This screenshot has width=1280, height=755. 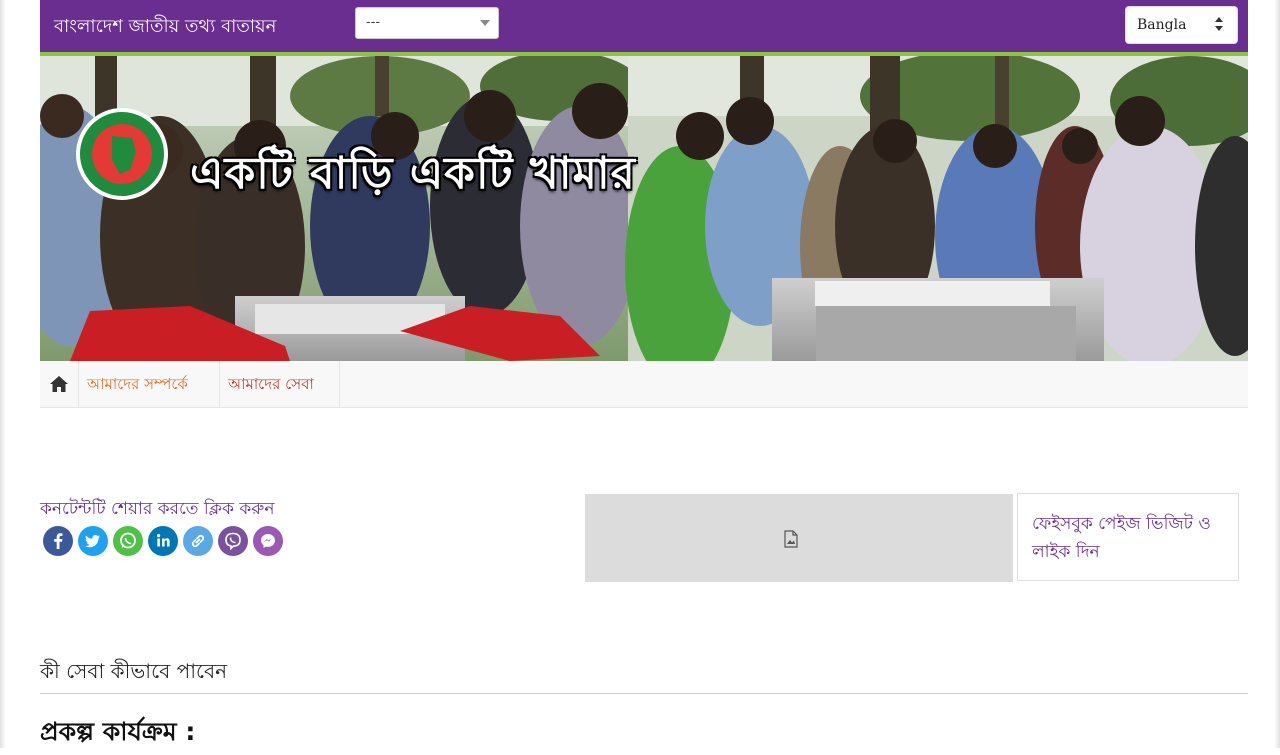 I want to click on messenger-share-button, so click(x=268, y=541).